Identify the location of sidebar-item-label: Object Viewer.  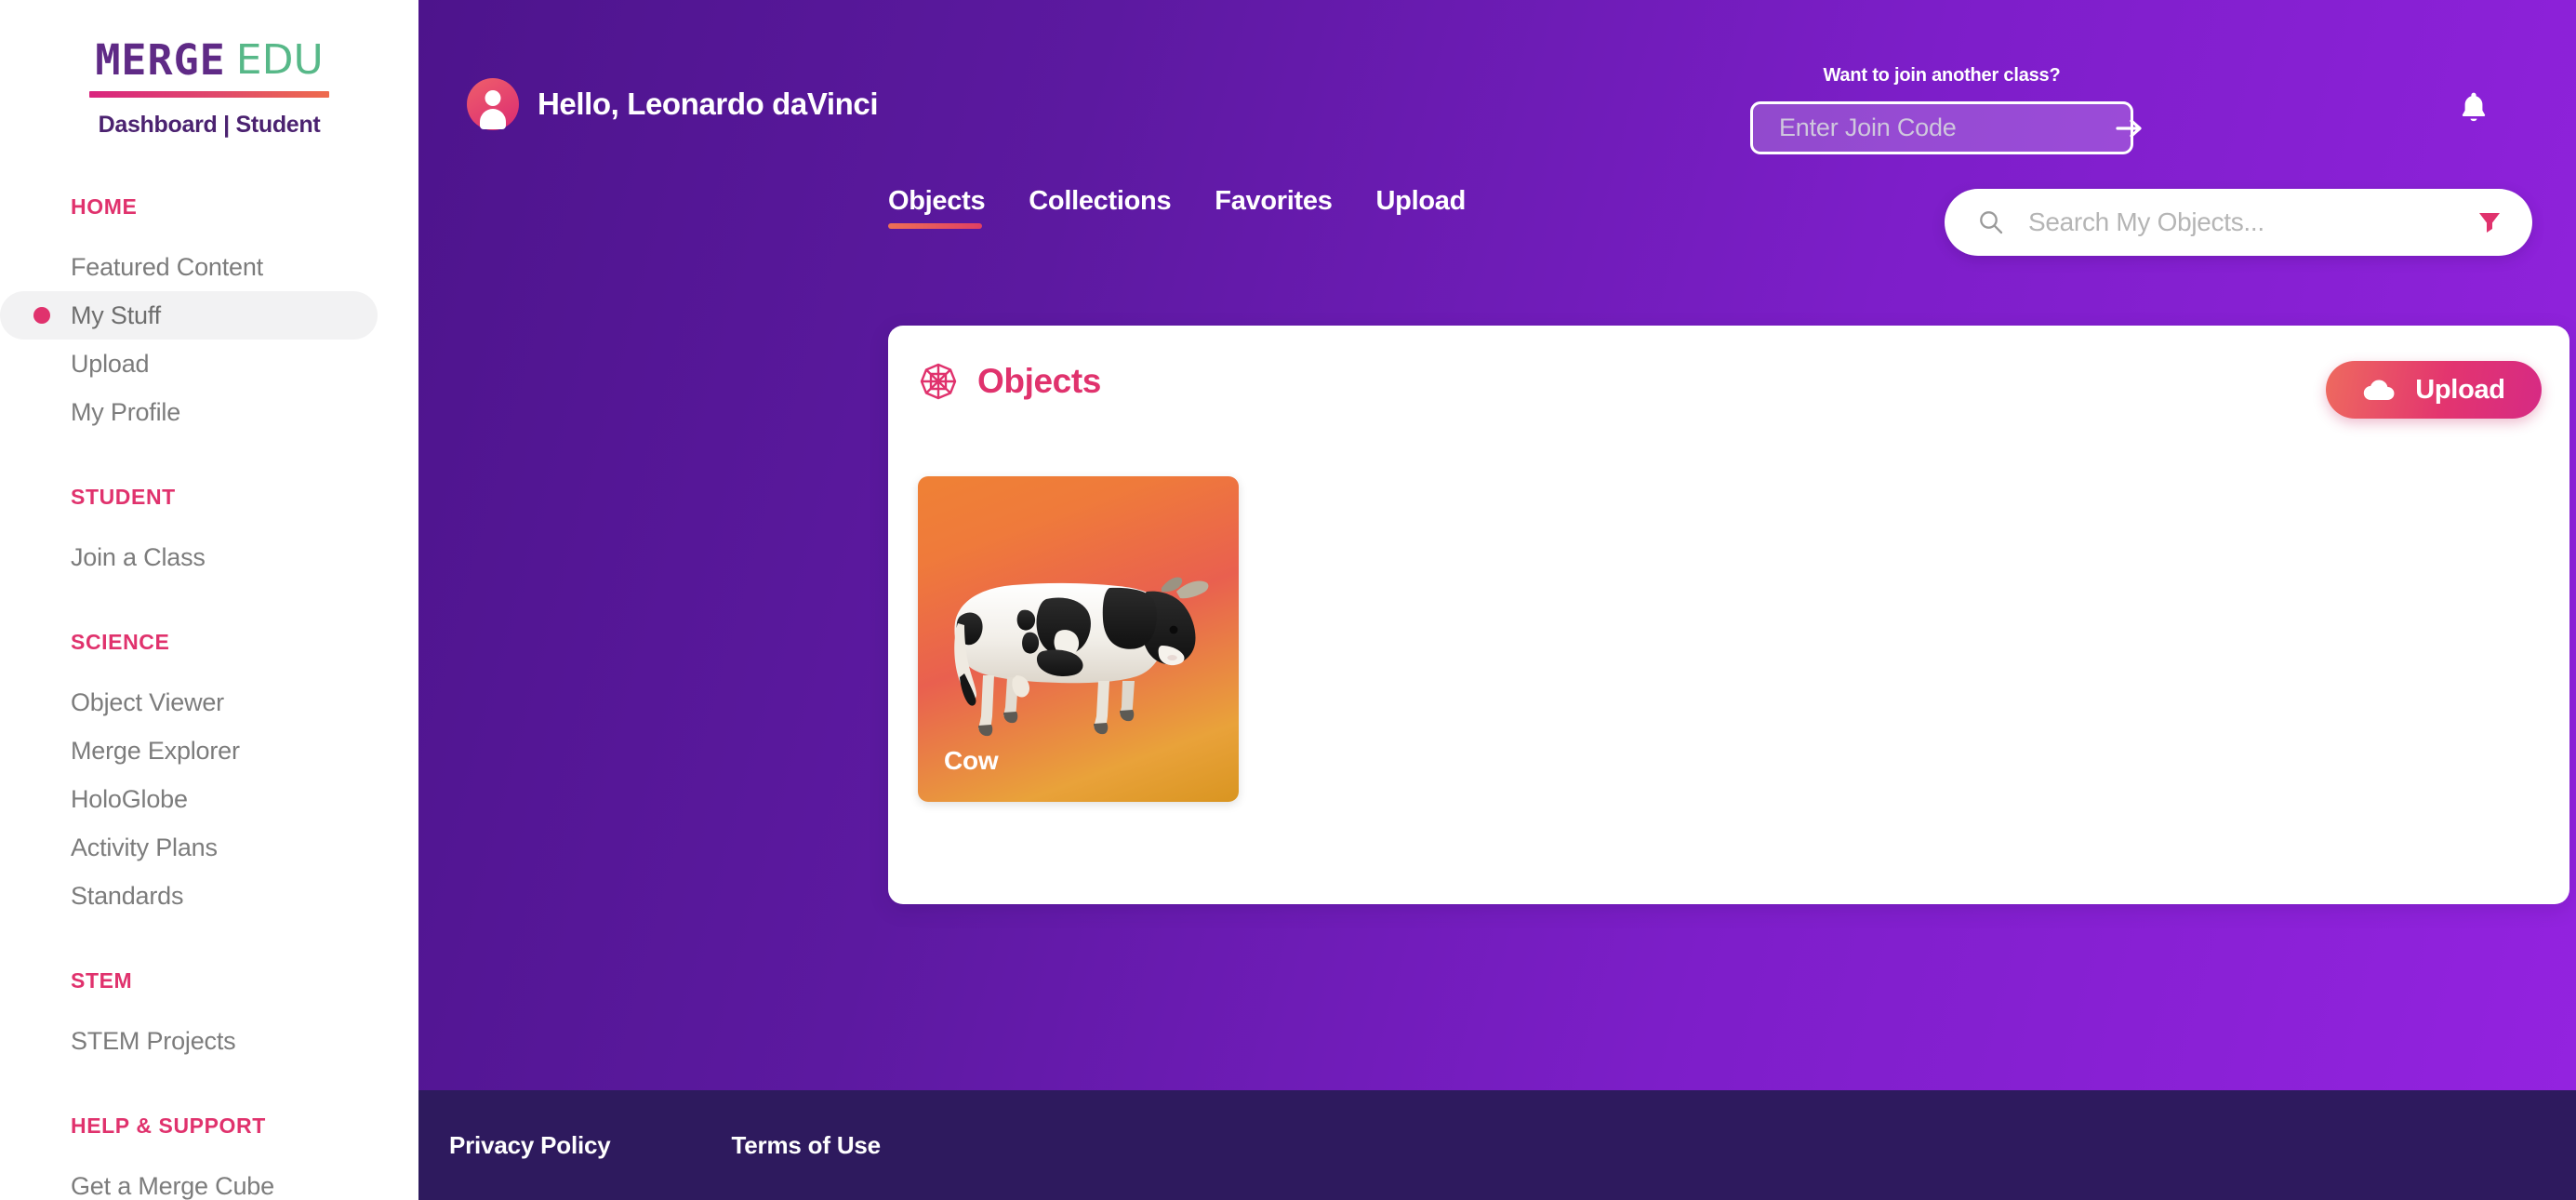
(147, 701).